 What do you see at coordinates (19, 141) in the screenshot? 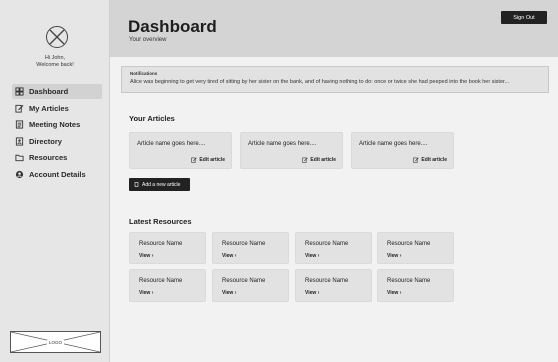
I see `directory-icon` at bounding box center [19, 141].